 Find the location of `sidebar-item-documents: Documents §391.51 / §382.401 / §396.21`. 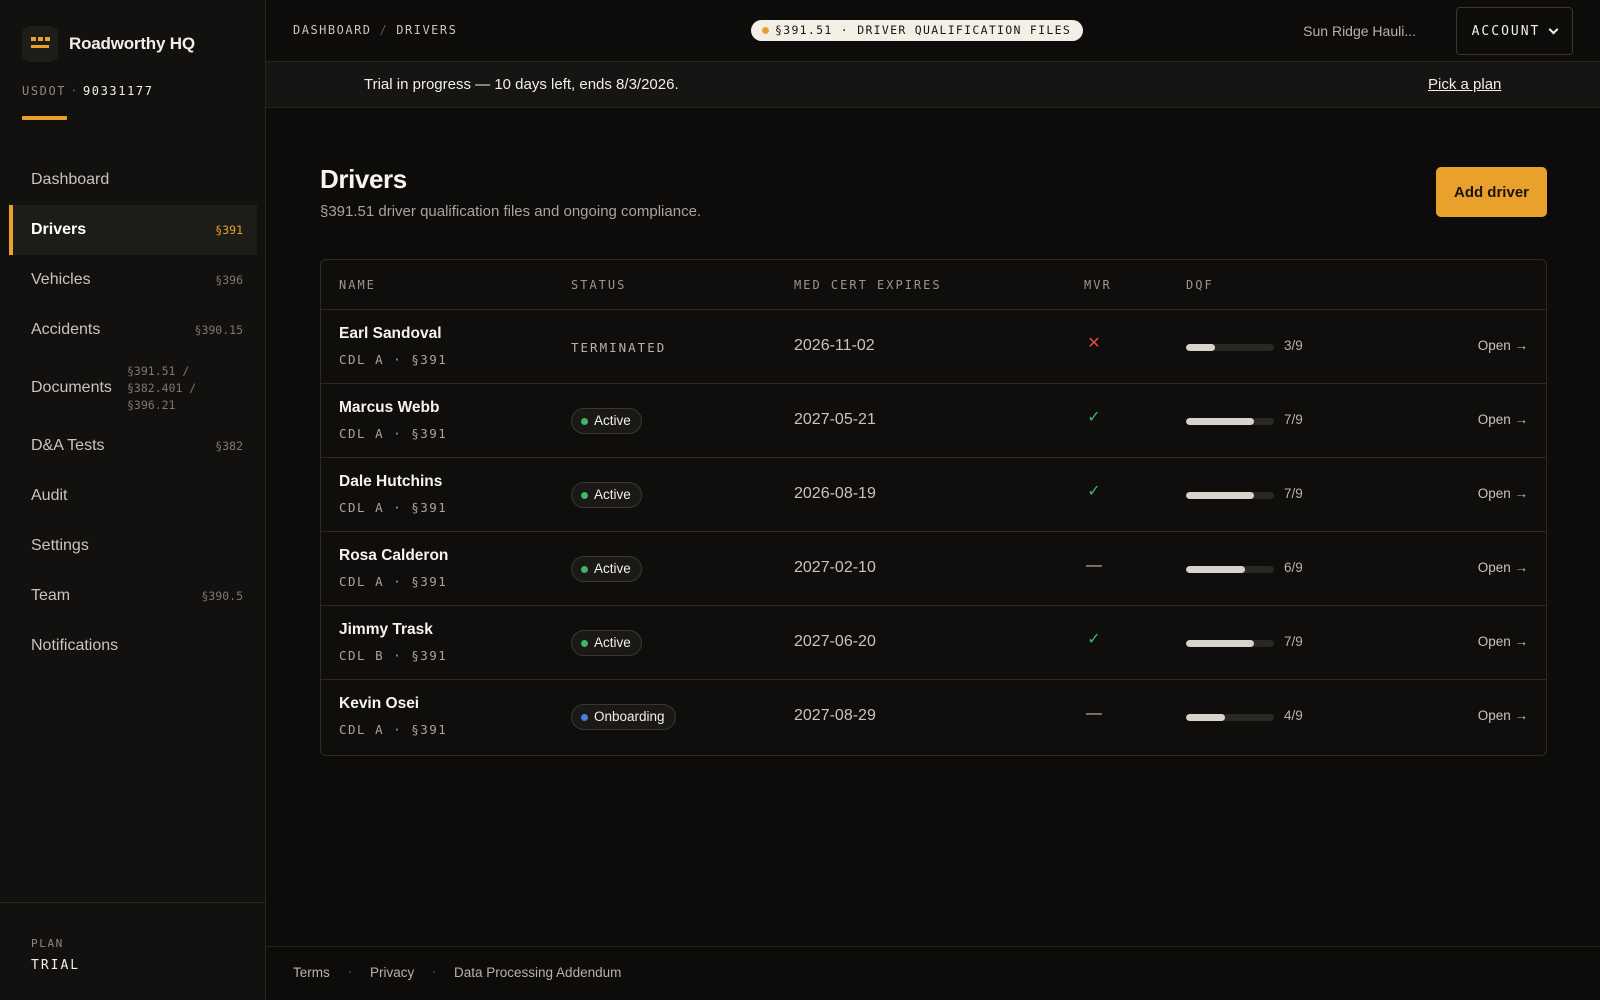

sidebar-item-documents: Documents §391.51 / §382.401 / §396.21 is located at coordinates (133, 388).